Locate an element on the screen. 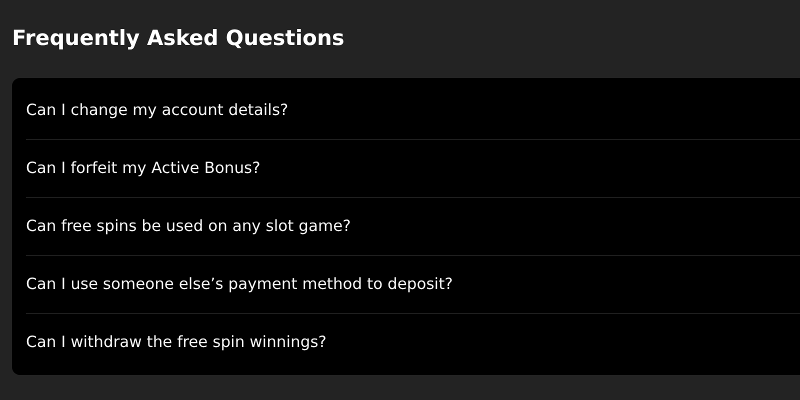 The image size is (800, 400). faq-question: Can I use someone else’s payment method to deposit? is located at coordinates (413, 285).